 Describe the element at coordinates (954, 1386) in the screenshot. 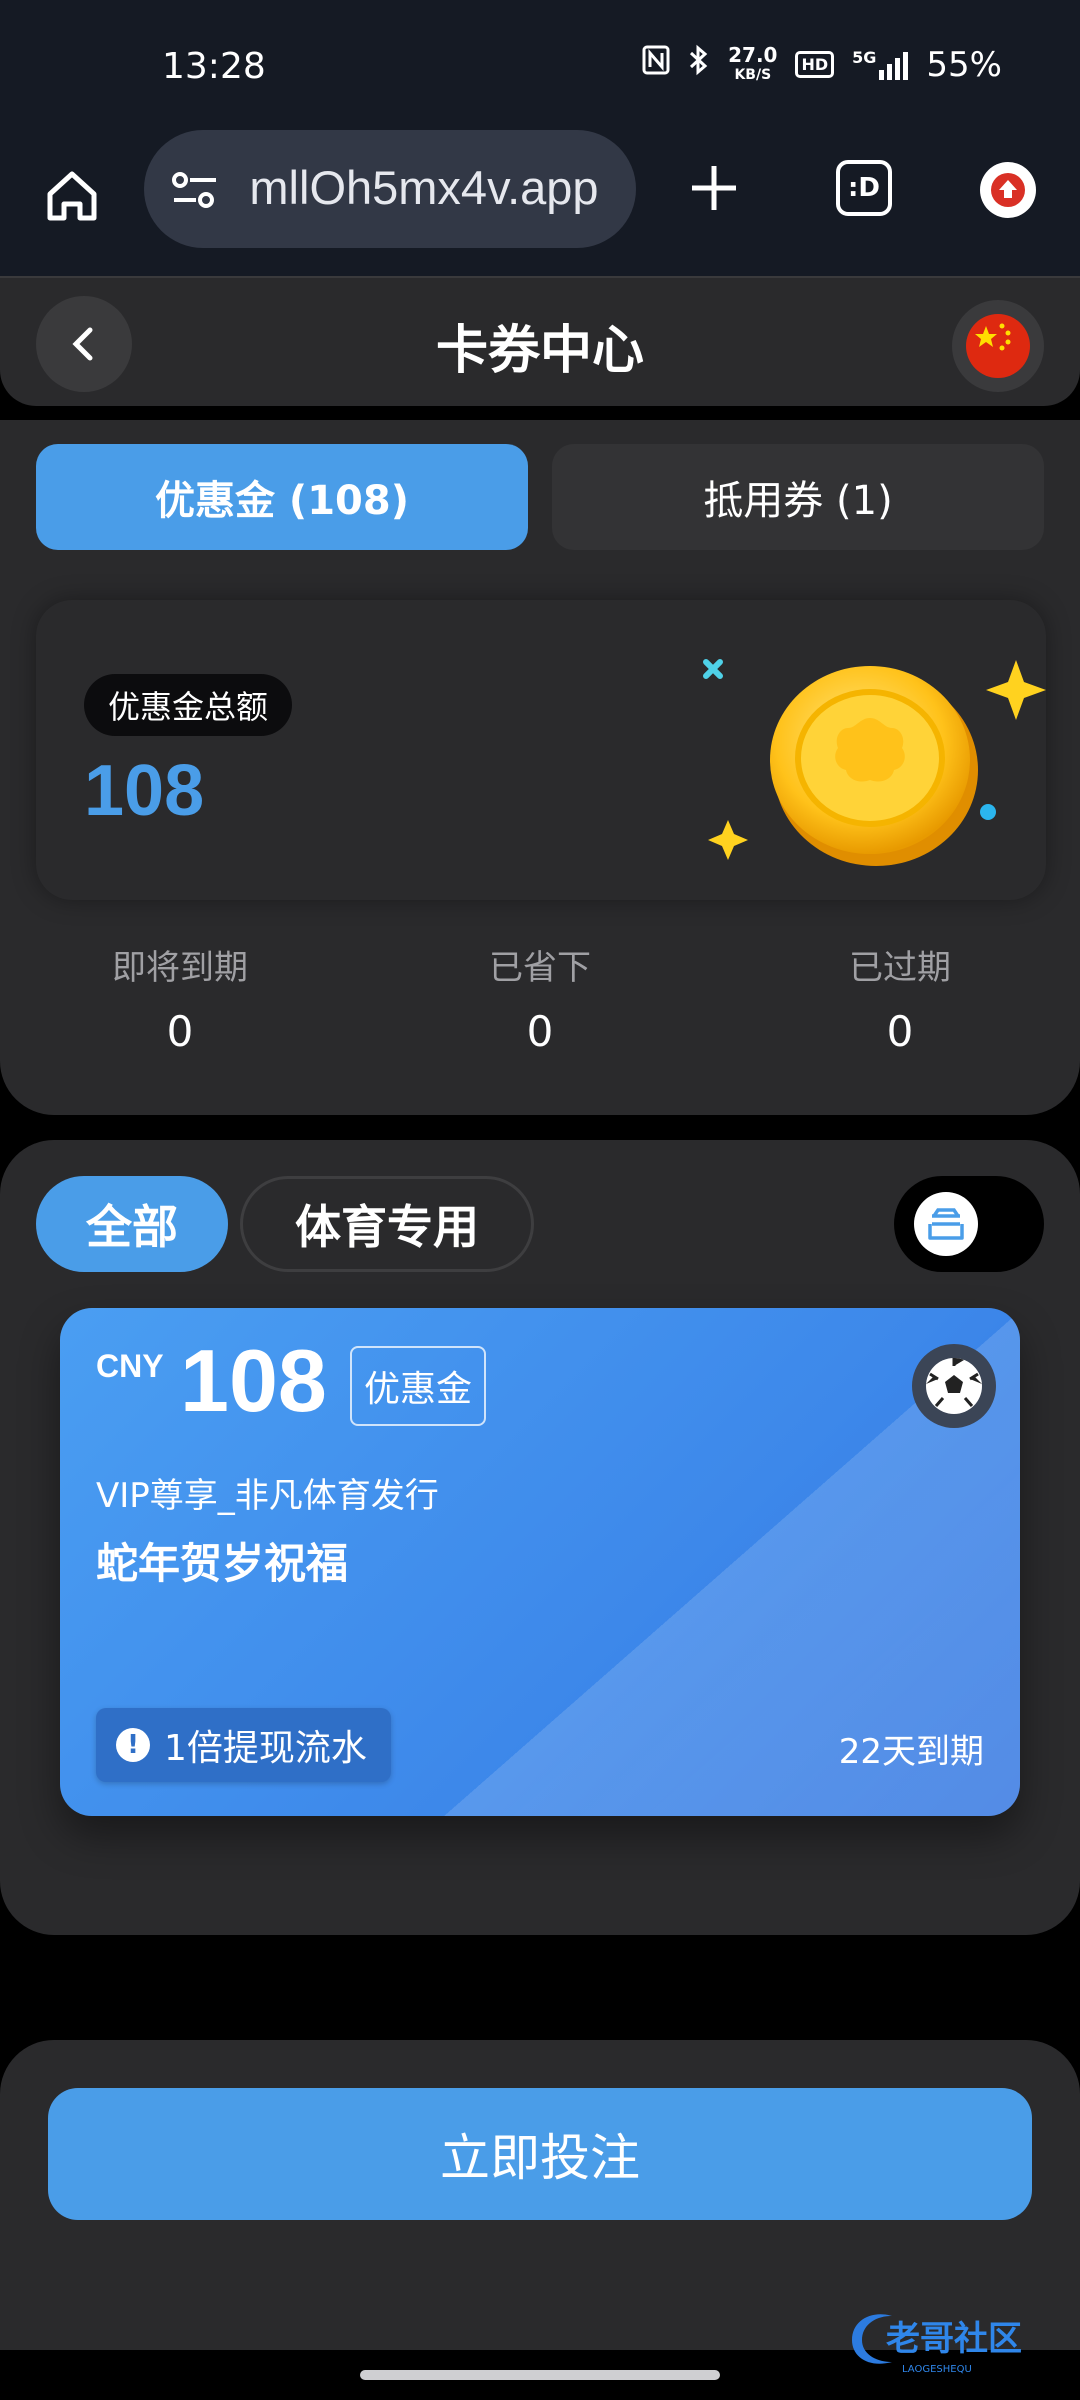

I see `soccer-ball-icon` at that location.